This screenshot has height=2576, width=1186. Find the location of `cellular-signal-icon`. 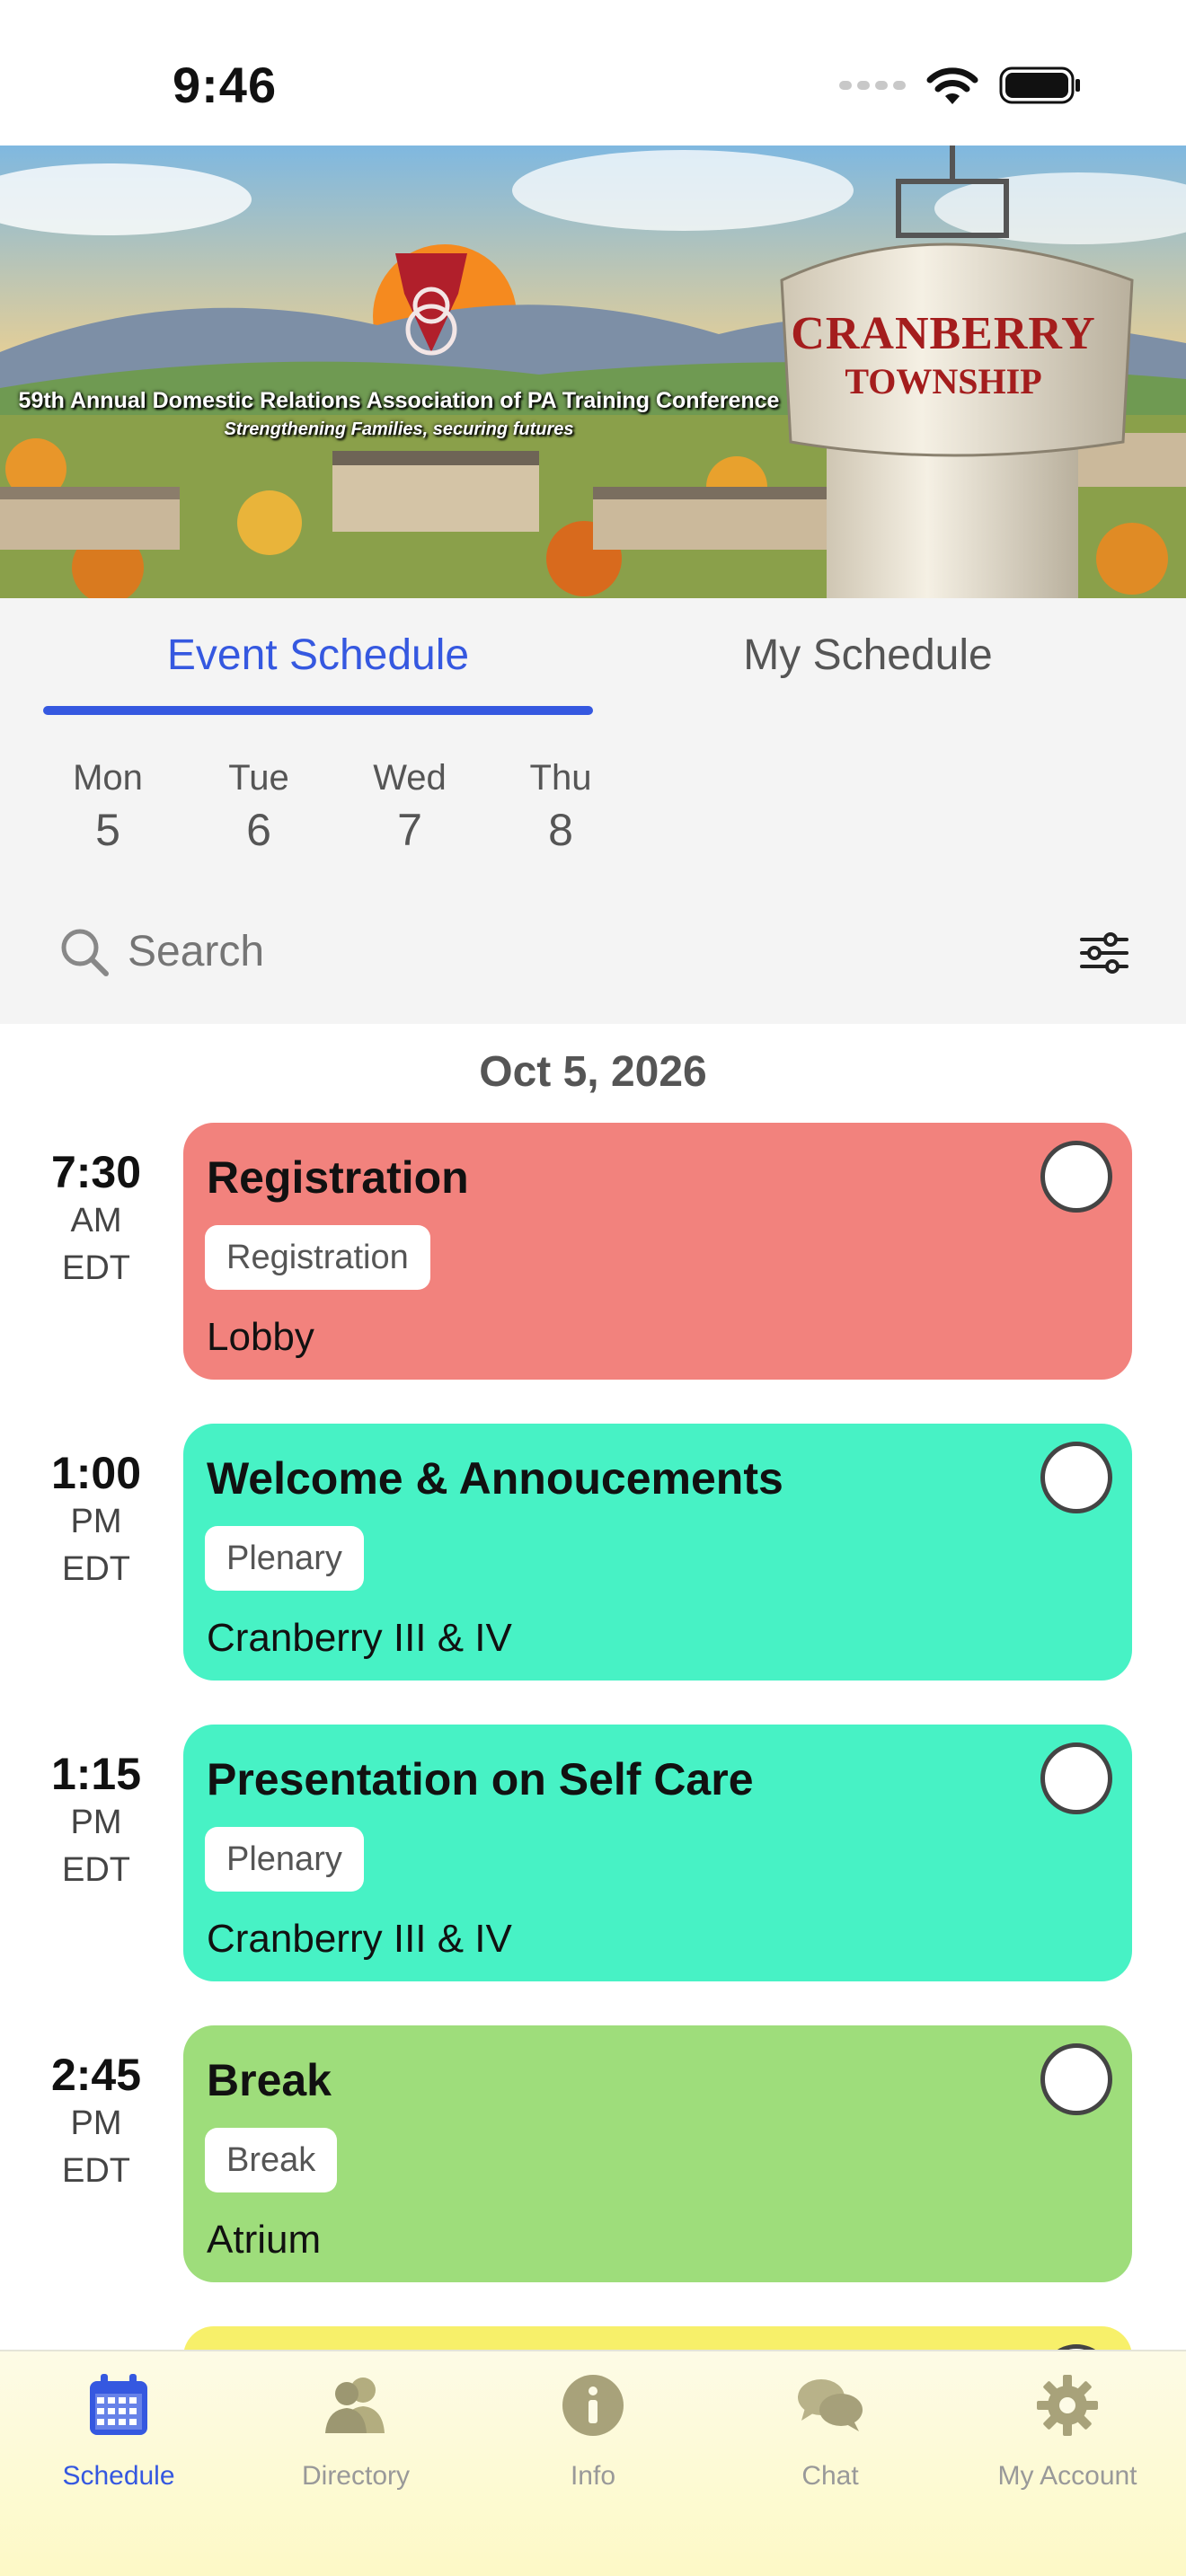

cellular-signal-icon is located at coordinates (872, 85).